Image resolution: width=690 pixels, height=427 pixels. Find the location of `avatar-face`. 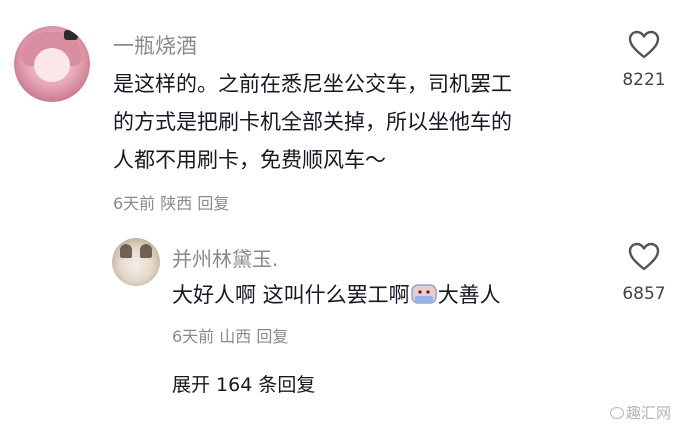

avatar-face is located at coordinates (52, 65).